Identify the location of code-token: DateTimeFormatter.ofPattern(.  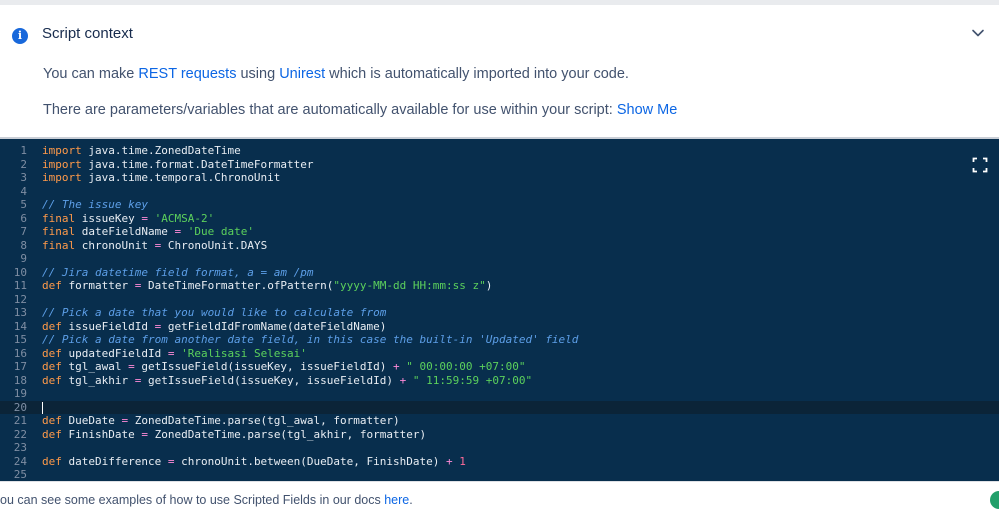
(237, 285).